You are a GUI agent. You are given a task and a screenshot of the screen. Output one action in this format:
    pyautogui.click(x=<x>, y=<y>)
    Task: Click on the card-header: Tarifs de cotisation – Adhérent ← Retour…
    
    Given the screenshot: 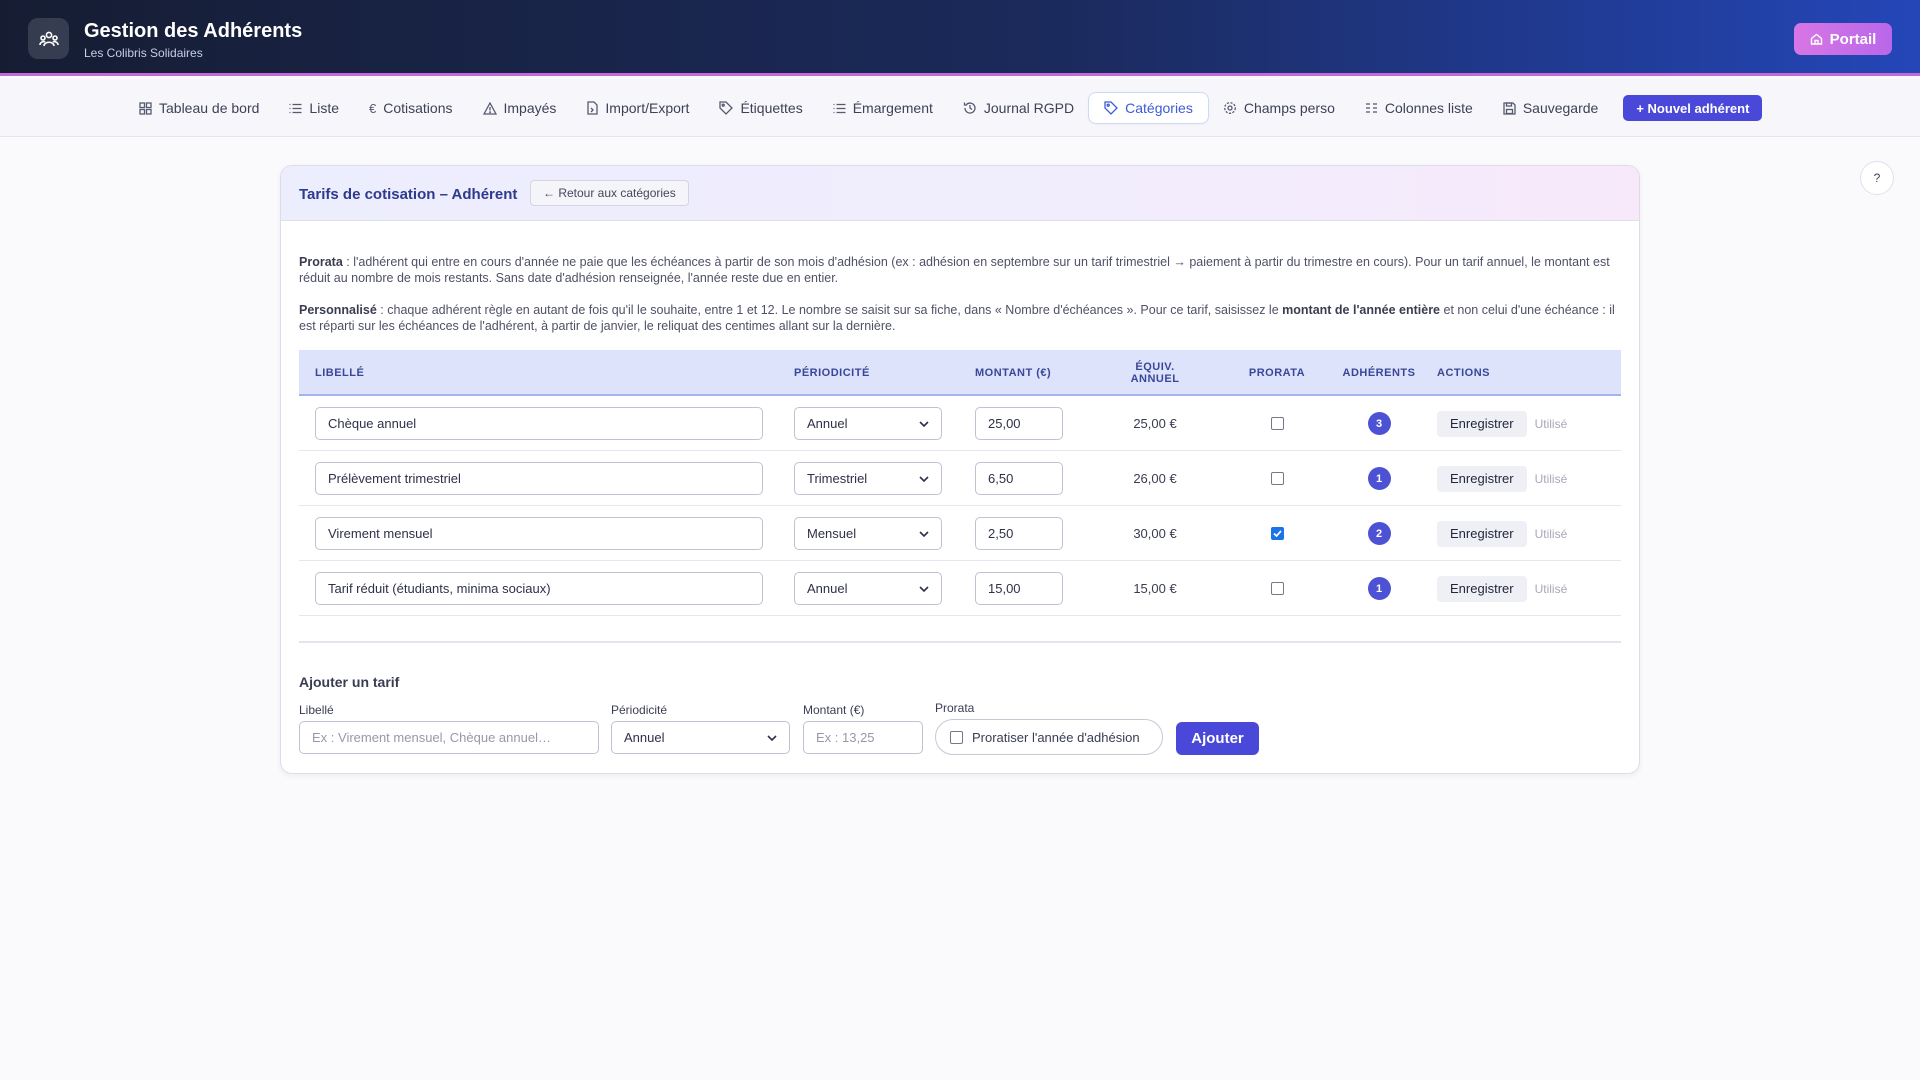 What is the action you would take?
    pyautogui.click(x=960, y=193)
    